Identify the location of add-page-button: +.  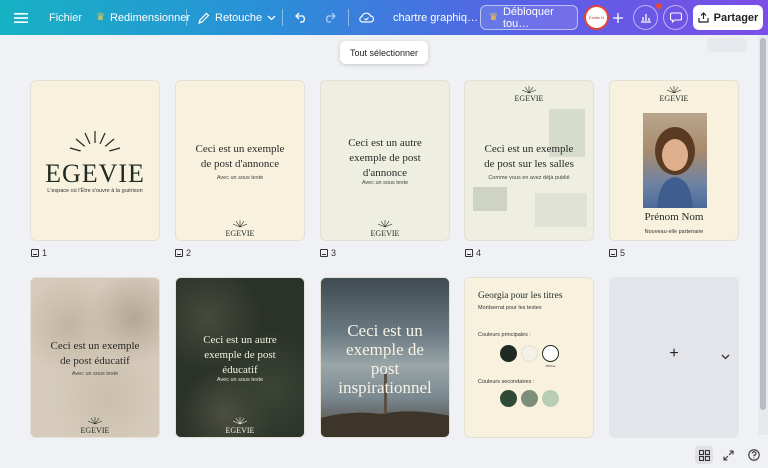
(674, 357).